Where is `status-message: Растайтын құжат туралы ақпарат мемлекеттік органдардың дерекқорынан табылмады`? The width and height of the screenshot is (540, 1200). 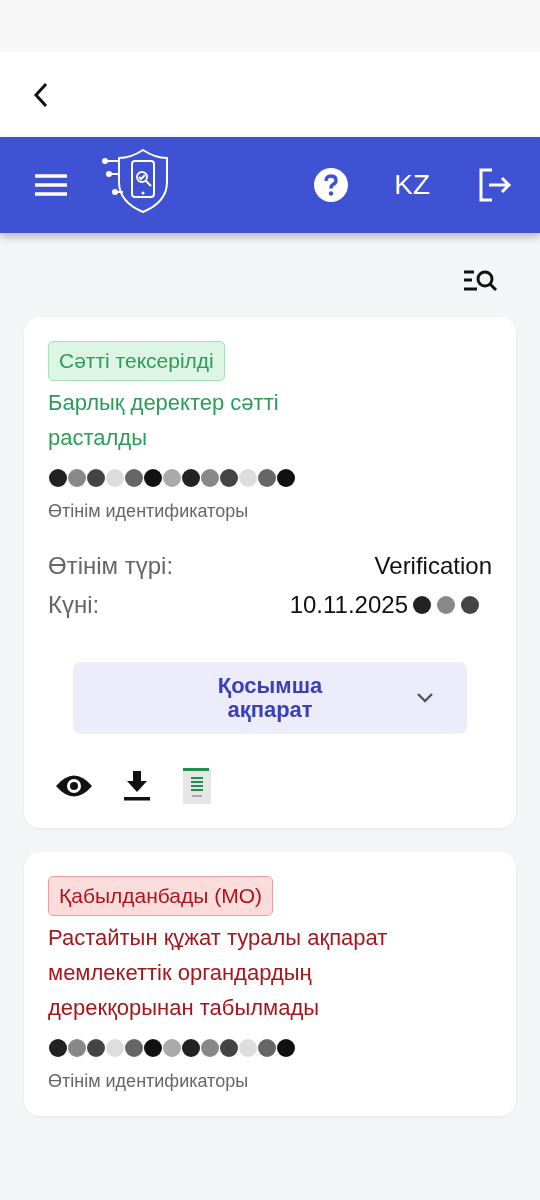
status-message: Растайтын құжат туралы ақпарат мемлекеттік органдардың дерекқорынан табылмады is located at coordinates (218, 973).